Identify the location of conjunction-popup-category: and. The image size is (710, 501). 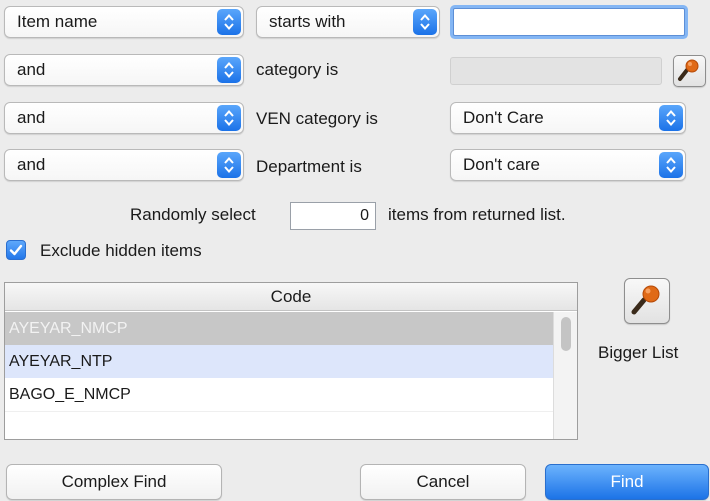
(124, 70).